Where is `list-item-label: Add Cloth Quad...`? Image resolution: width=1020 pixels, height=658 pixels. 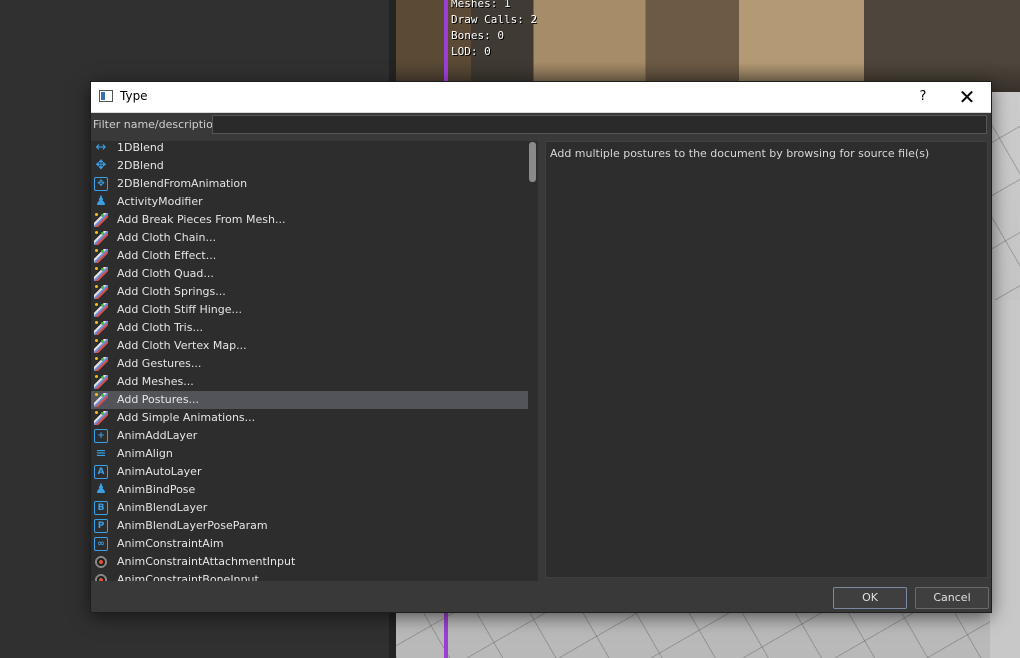 list-item-label: Add Cloth Quad... is located at coordinates (165, 273).